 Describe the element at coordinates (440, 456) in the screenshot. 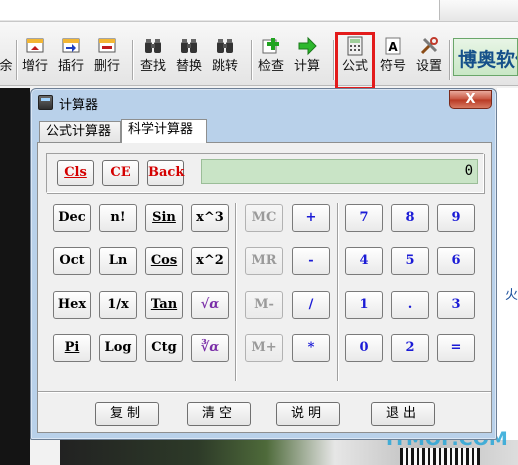

I see `qr-code-fragment` at that location.